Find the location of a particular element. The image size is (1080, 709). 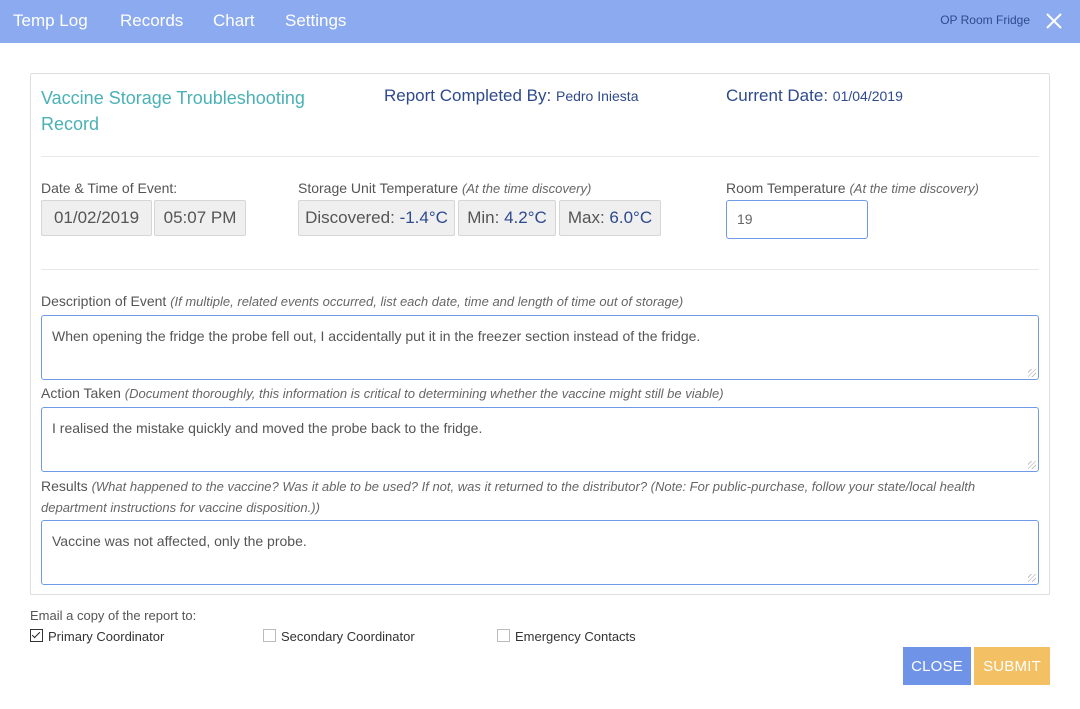

checkbox-emergency-contacts: Emergency Contacts is located at coordinates (566, 636).